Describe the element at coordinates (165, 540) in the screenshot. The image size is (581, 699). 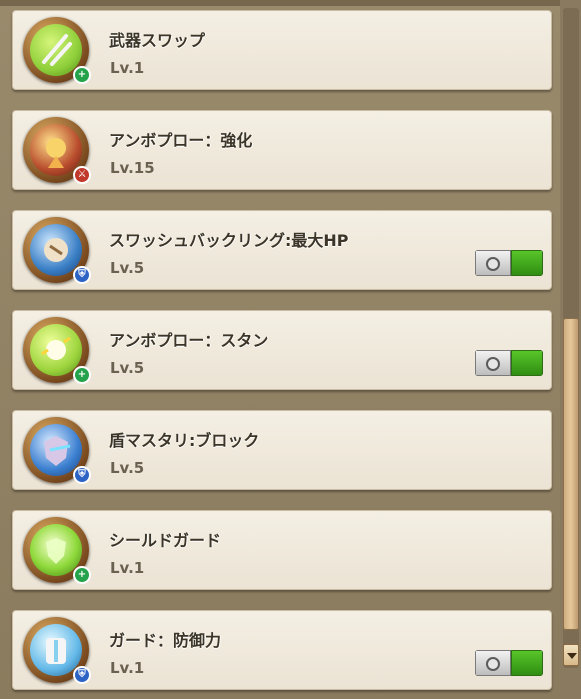
I see `skill-name: シールドガード` at that location.